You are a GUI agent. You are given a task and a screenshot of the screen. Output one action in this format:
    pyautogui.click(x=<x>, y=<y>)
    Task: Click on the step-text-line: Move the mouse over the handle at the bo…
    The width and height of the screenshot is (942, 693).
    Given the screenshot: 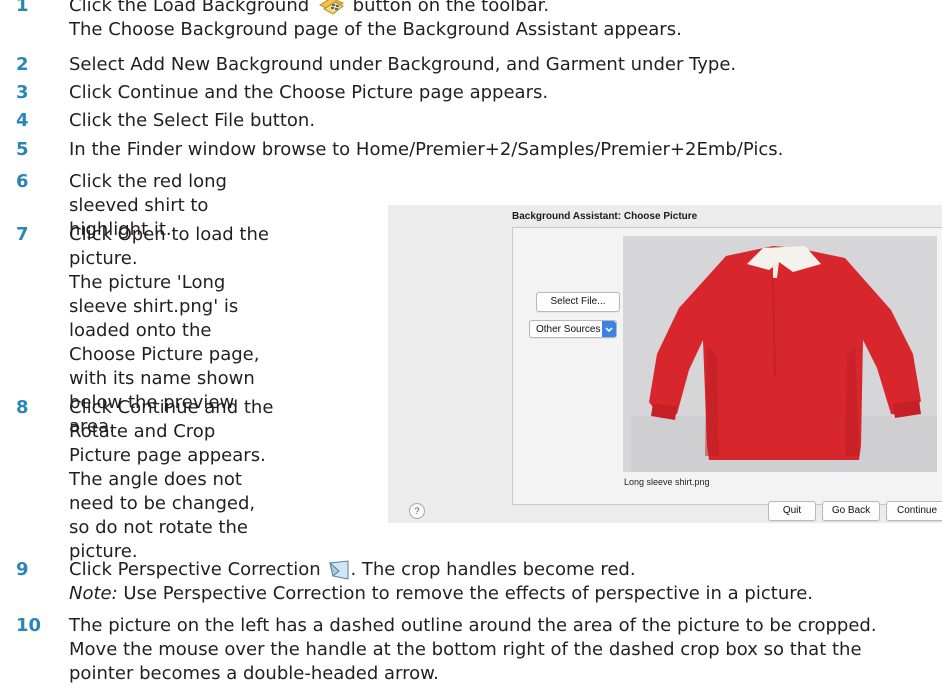 What is the action you would take?
    pyautogui.click(x=465, y=649)
    